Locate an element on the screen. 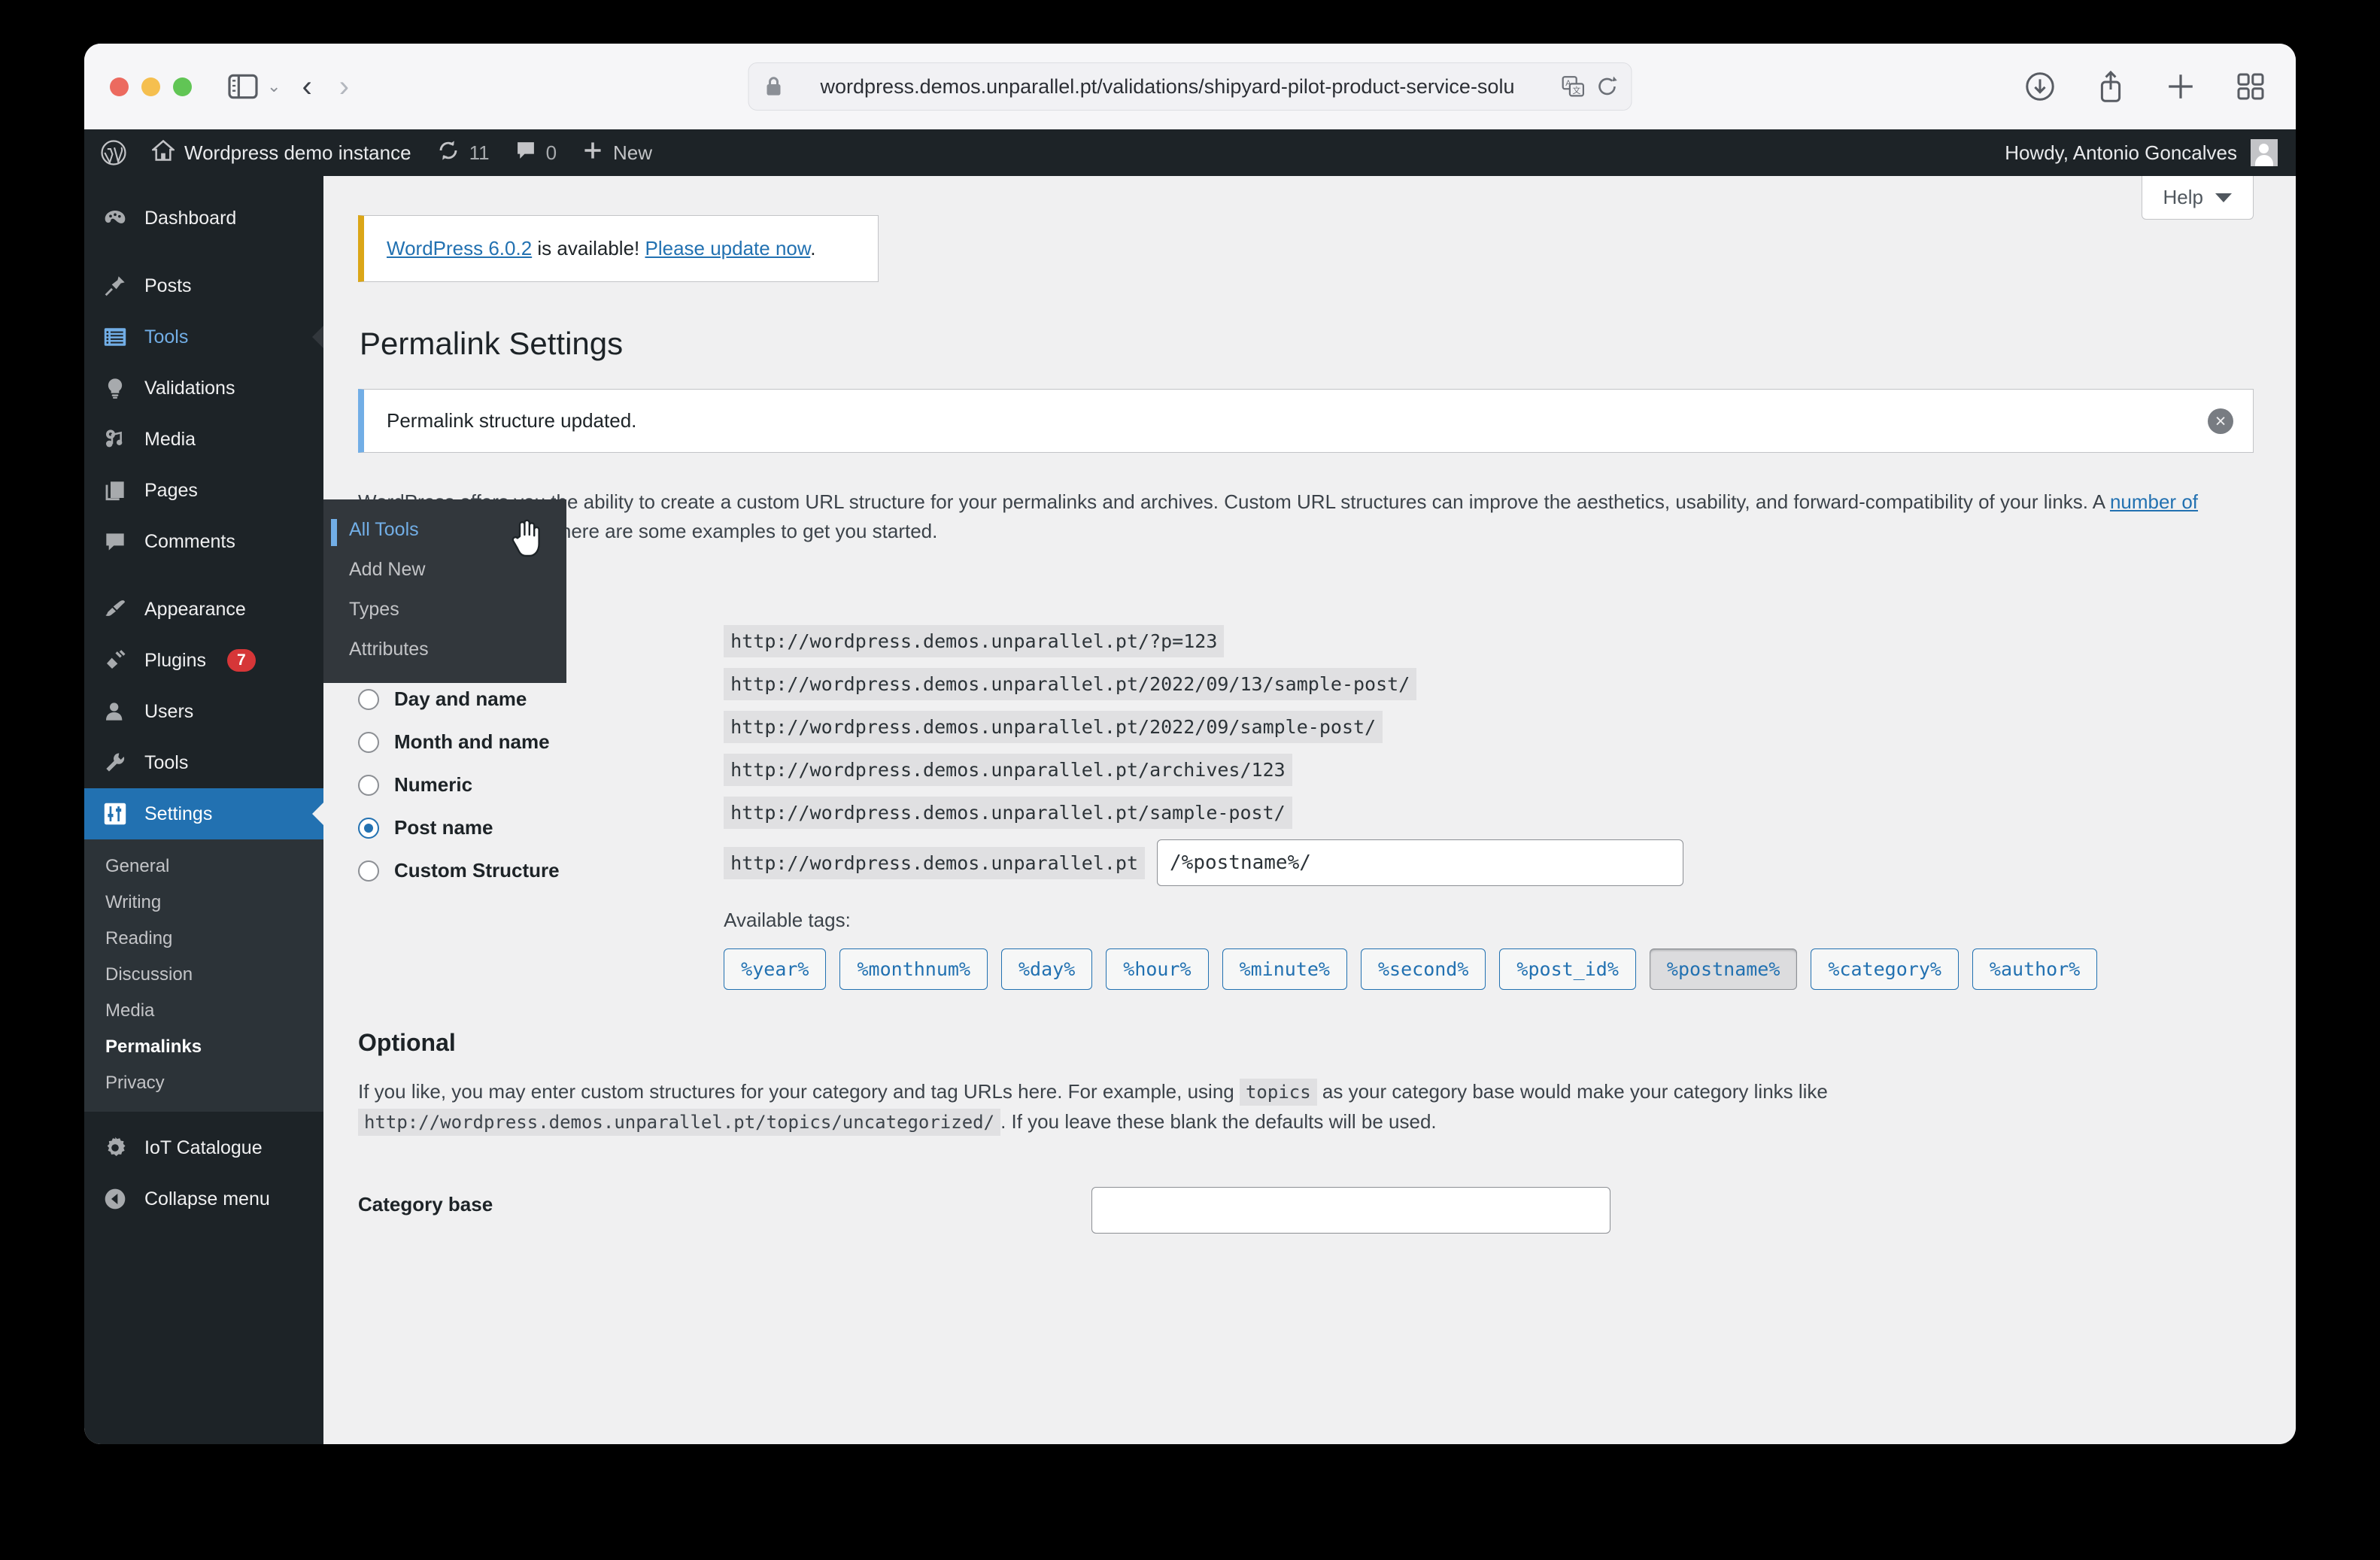  new-content-link: New is located at coordinates (617, 152).